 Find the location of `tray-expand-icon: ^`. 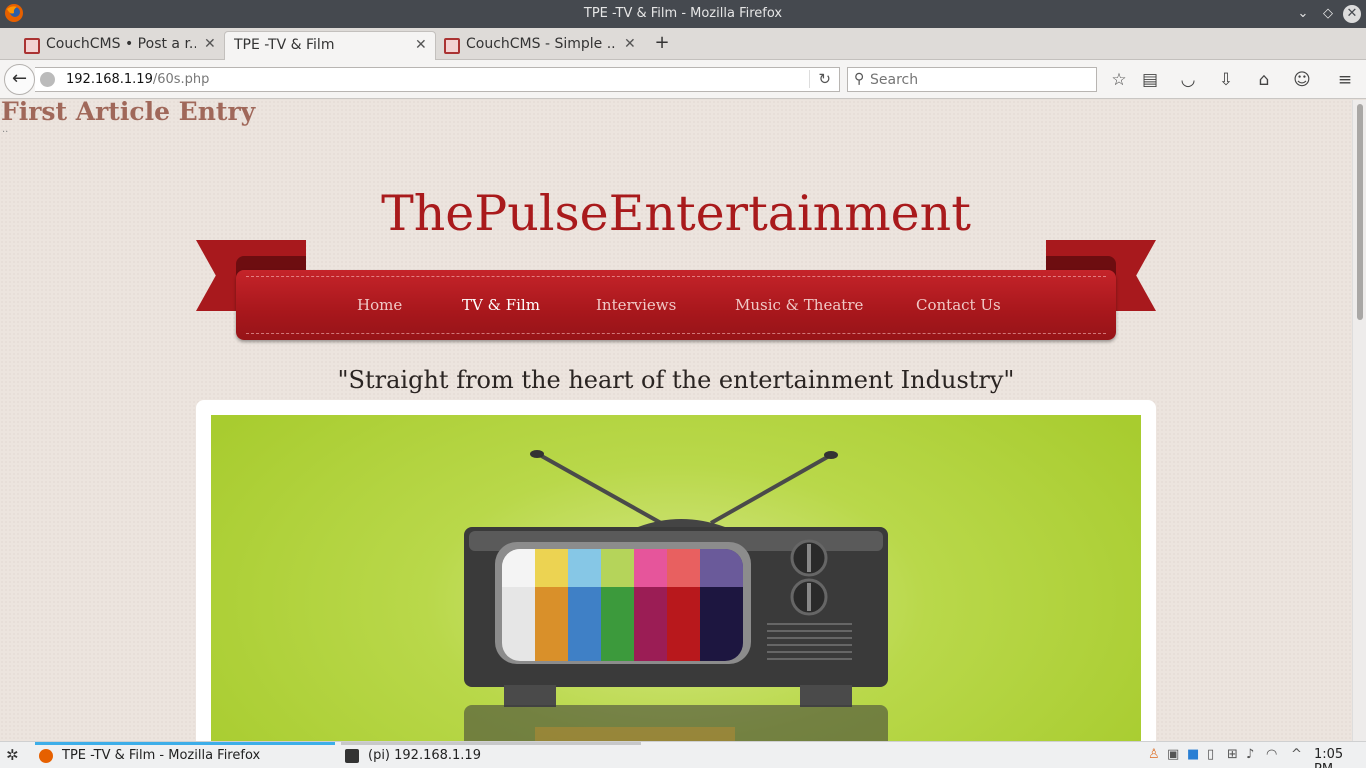

tray-expand-icon: ^ is located at coordinates (1296, 754).